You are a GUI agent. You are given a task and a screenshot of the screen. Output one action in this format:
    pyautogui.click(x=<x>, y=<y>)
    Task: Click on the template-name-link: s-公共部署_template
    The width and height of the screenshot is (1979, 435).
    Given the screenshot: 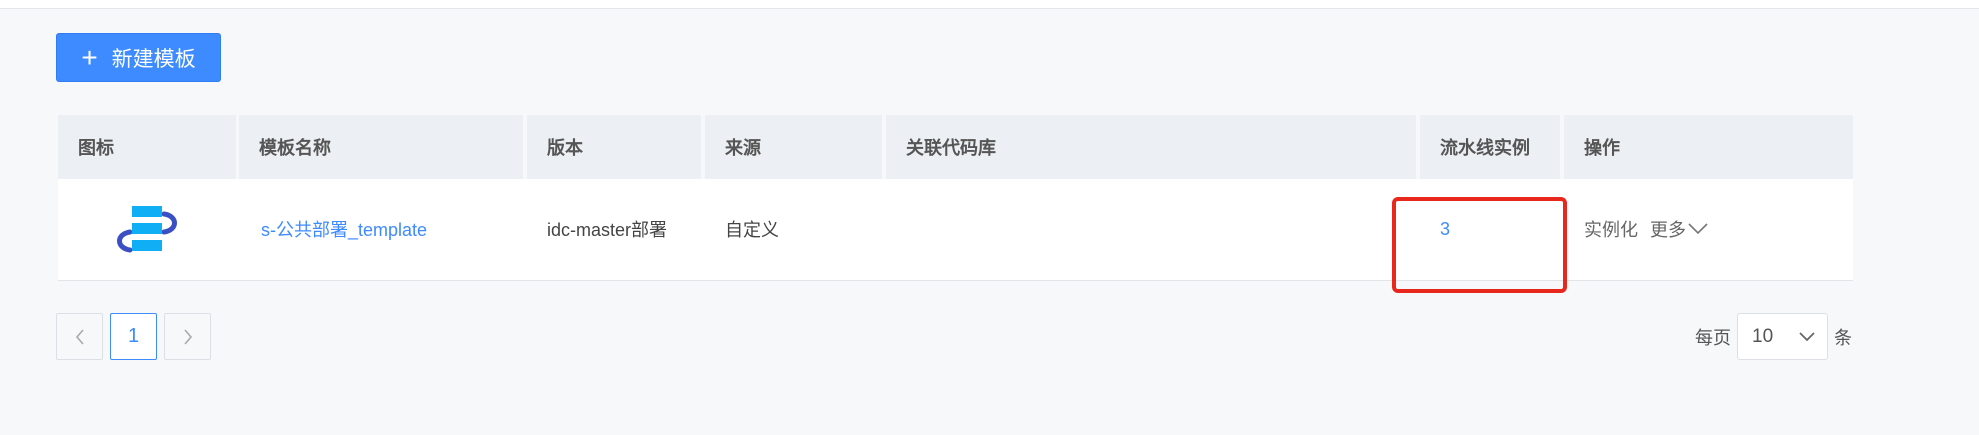 What is the action you would take?
    pyautogui.click(x=381, y=229)
    